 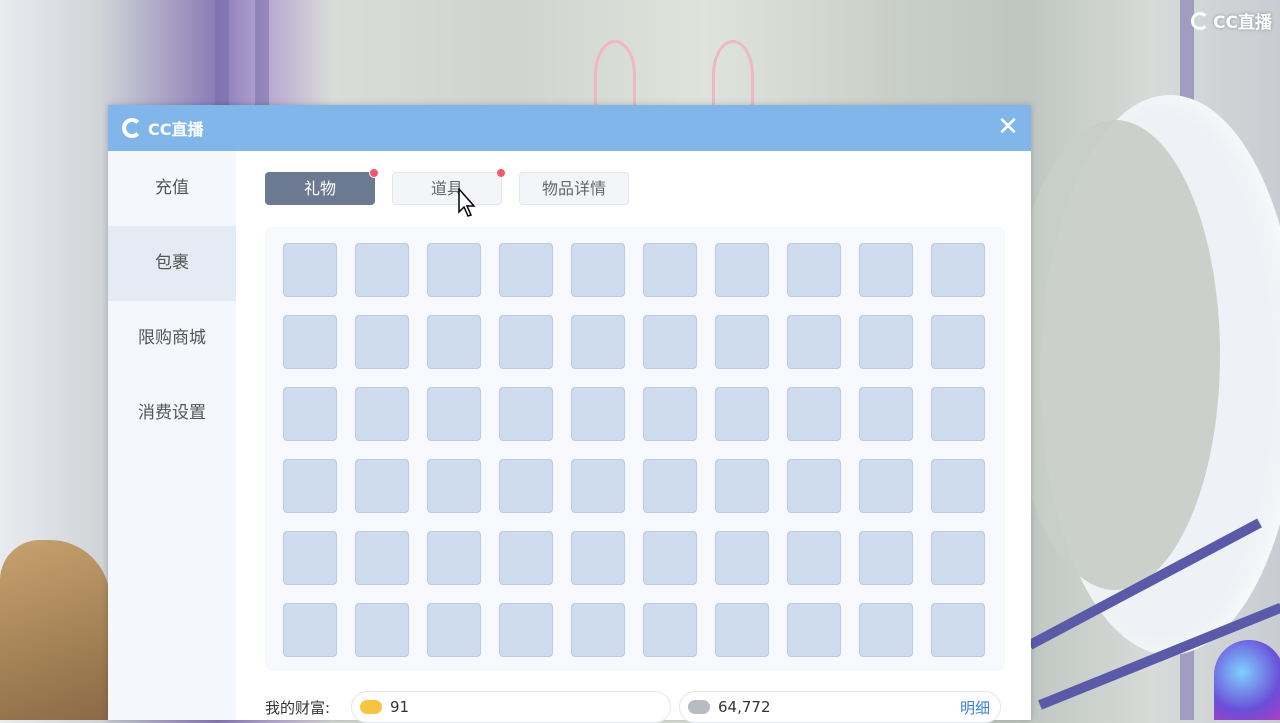 I want to click on mouse-cursor-icon, so click(x=467, y=202).